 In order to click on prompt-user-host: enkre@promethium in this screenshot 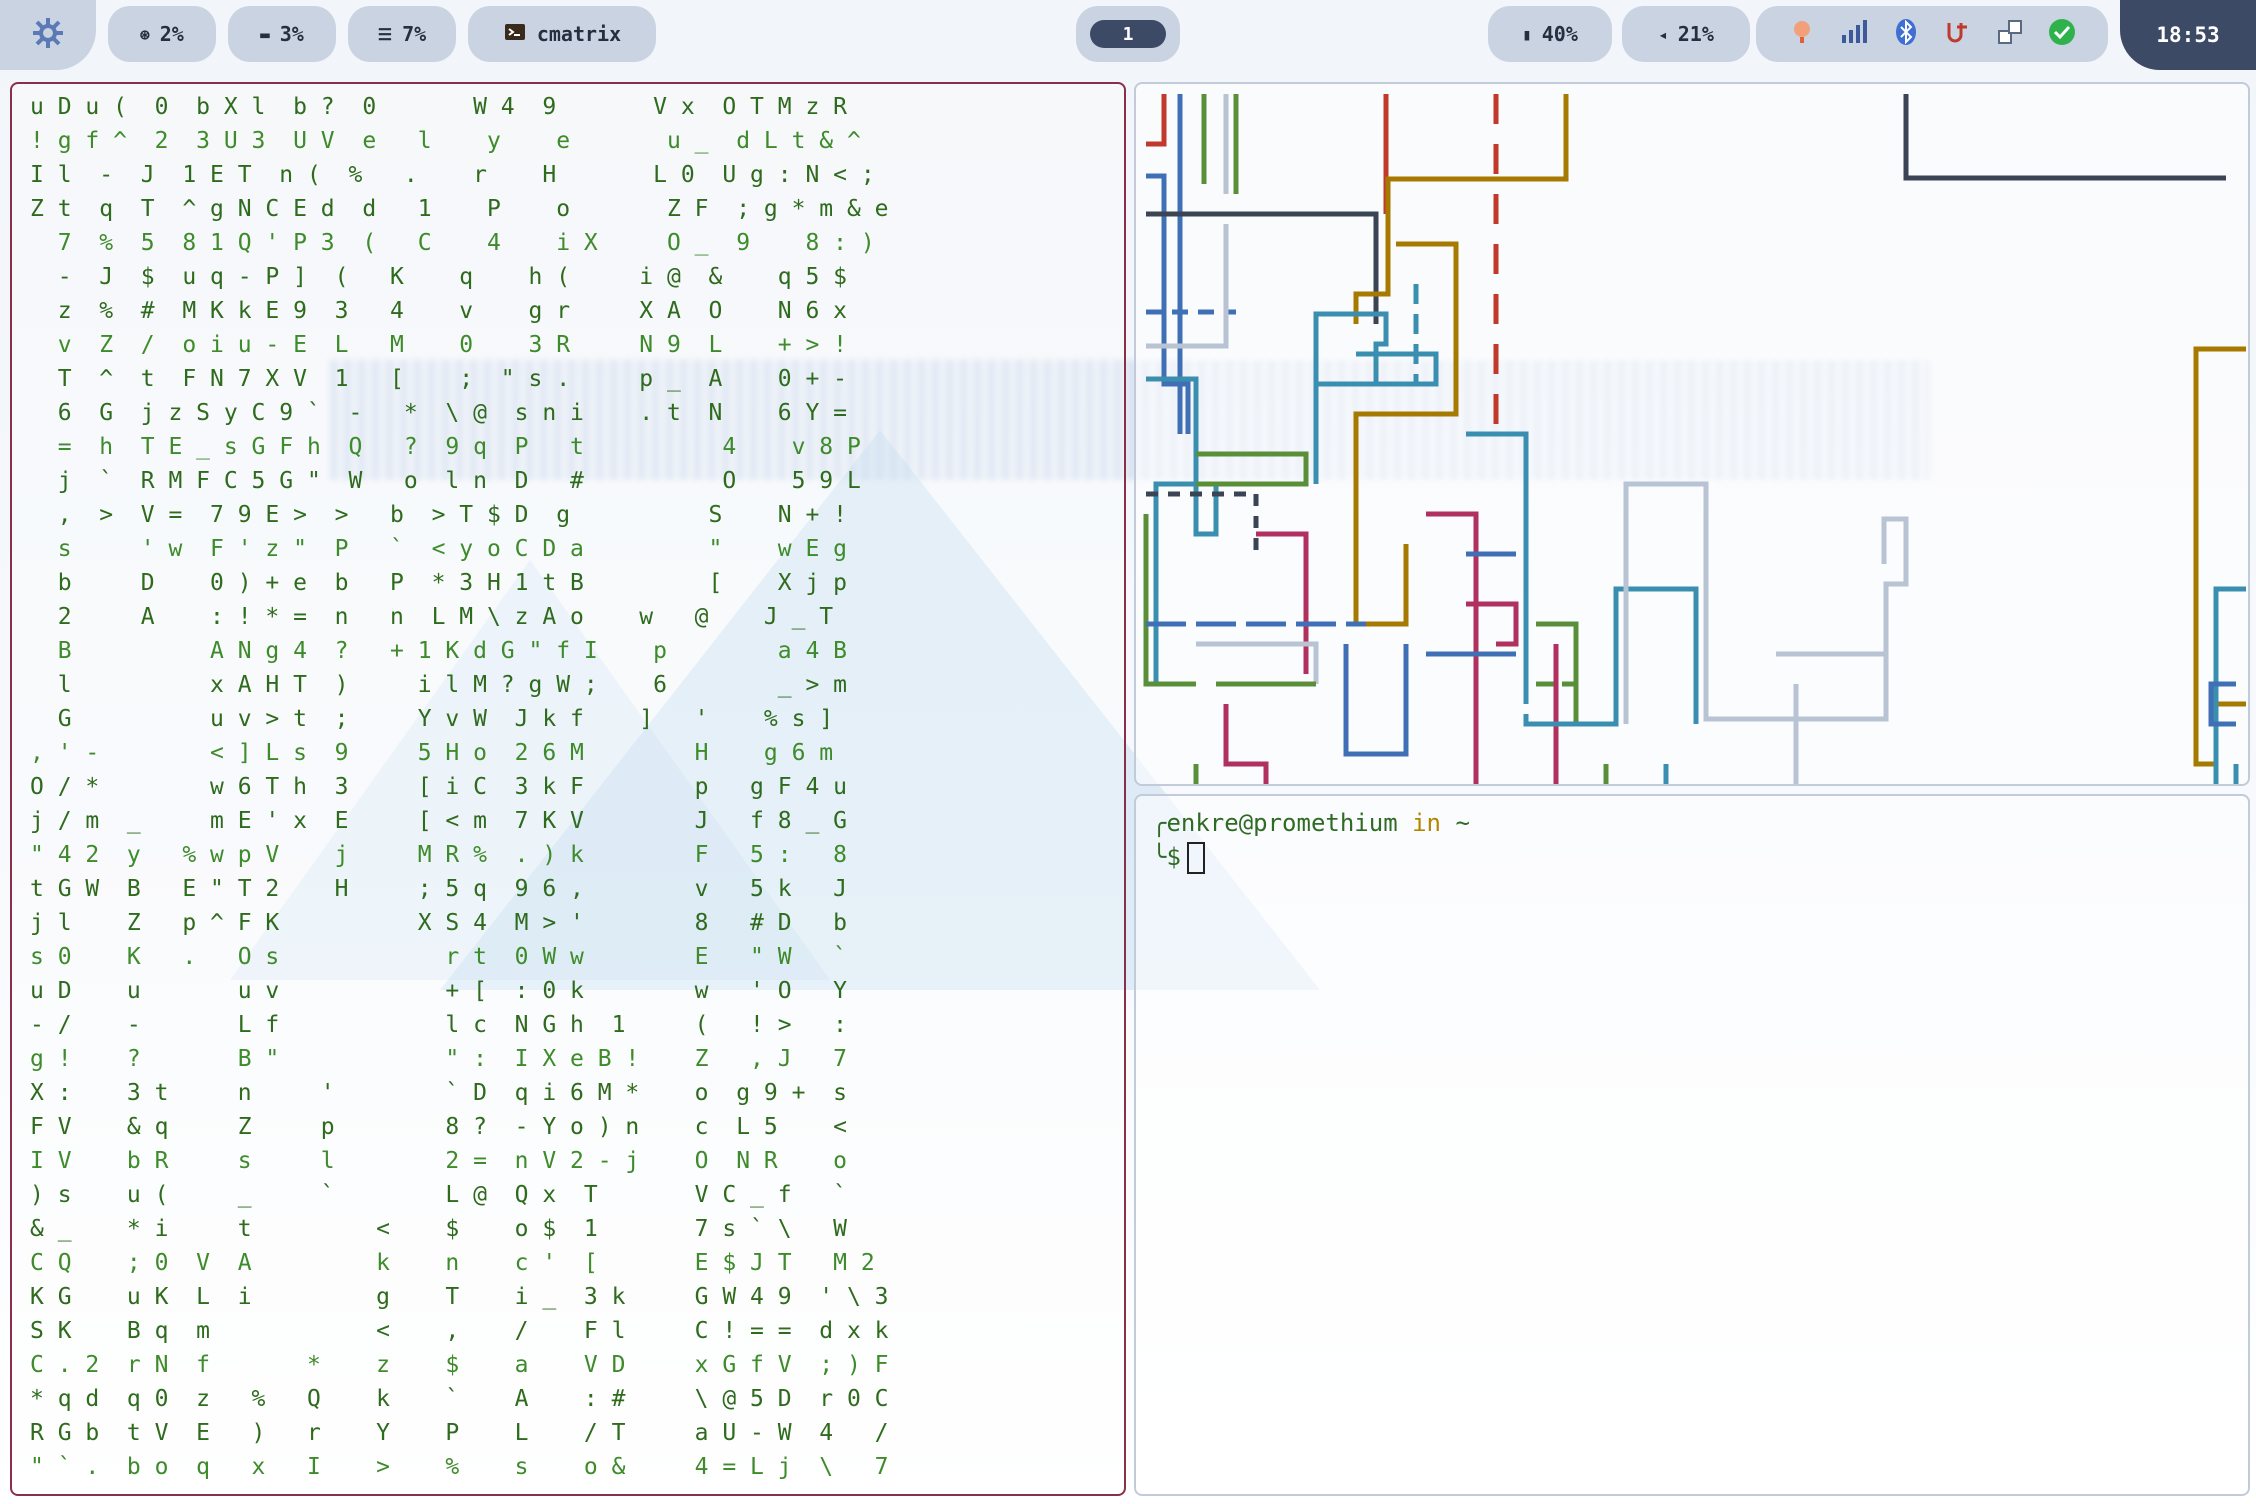, I will do `click(1282, 823)`.